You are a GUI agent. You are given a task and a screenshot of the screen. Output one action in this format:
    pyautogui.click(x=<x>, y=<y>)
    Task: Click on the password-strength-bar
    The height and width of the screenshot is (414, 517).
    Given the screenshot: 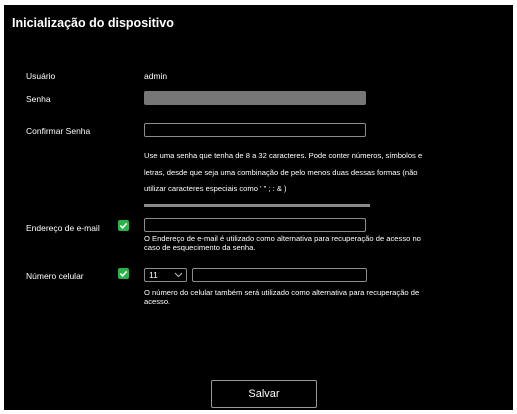 What is the action you would take?
    pyautogui.click(x=257, y=205)
    